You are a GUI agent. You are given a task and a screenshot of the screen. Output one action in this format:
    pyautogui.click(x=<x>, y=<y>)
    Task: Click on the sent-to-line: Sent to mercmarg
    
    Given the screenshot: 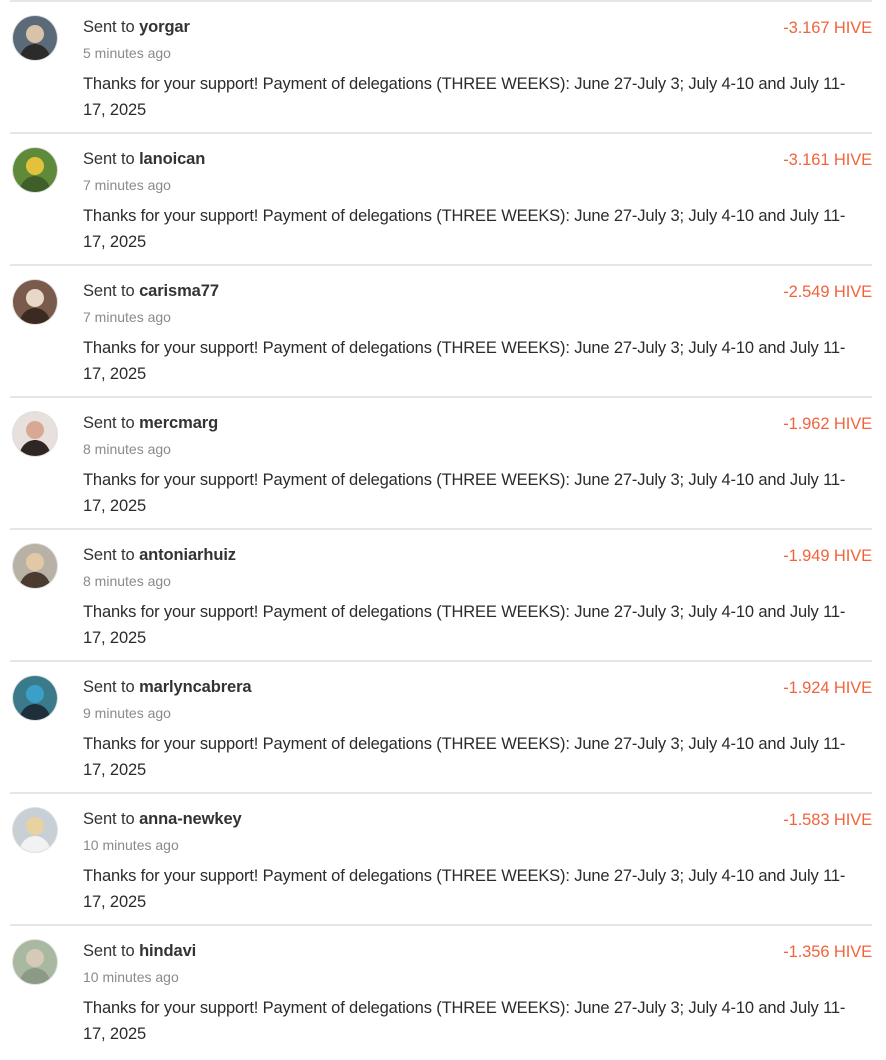 What is the action you would take?
    pyautogui.click(x=150, y=423)
    